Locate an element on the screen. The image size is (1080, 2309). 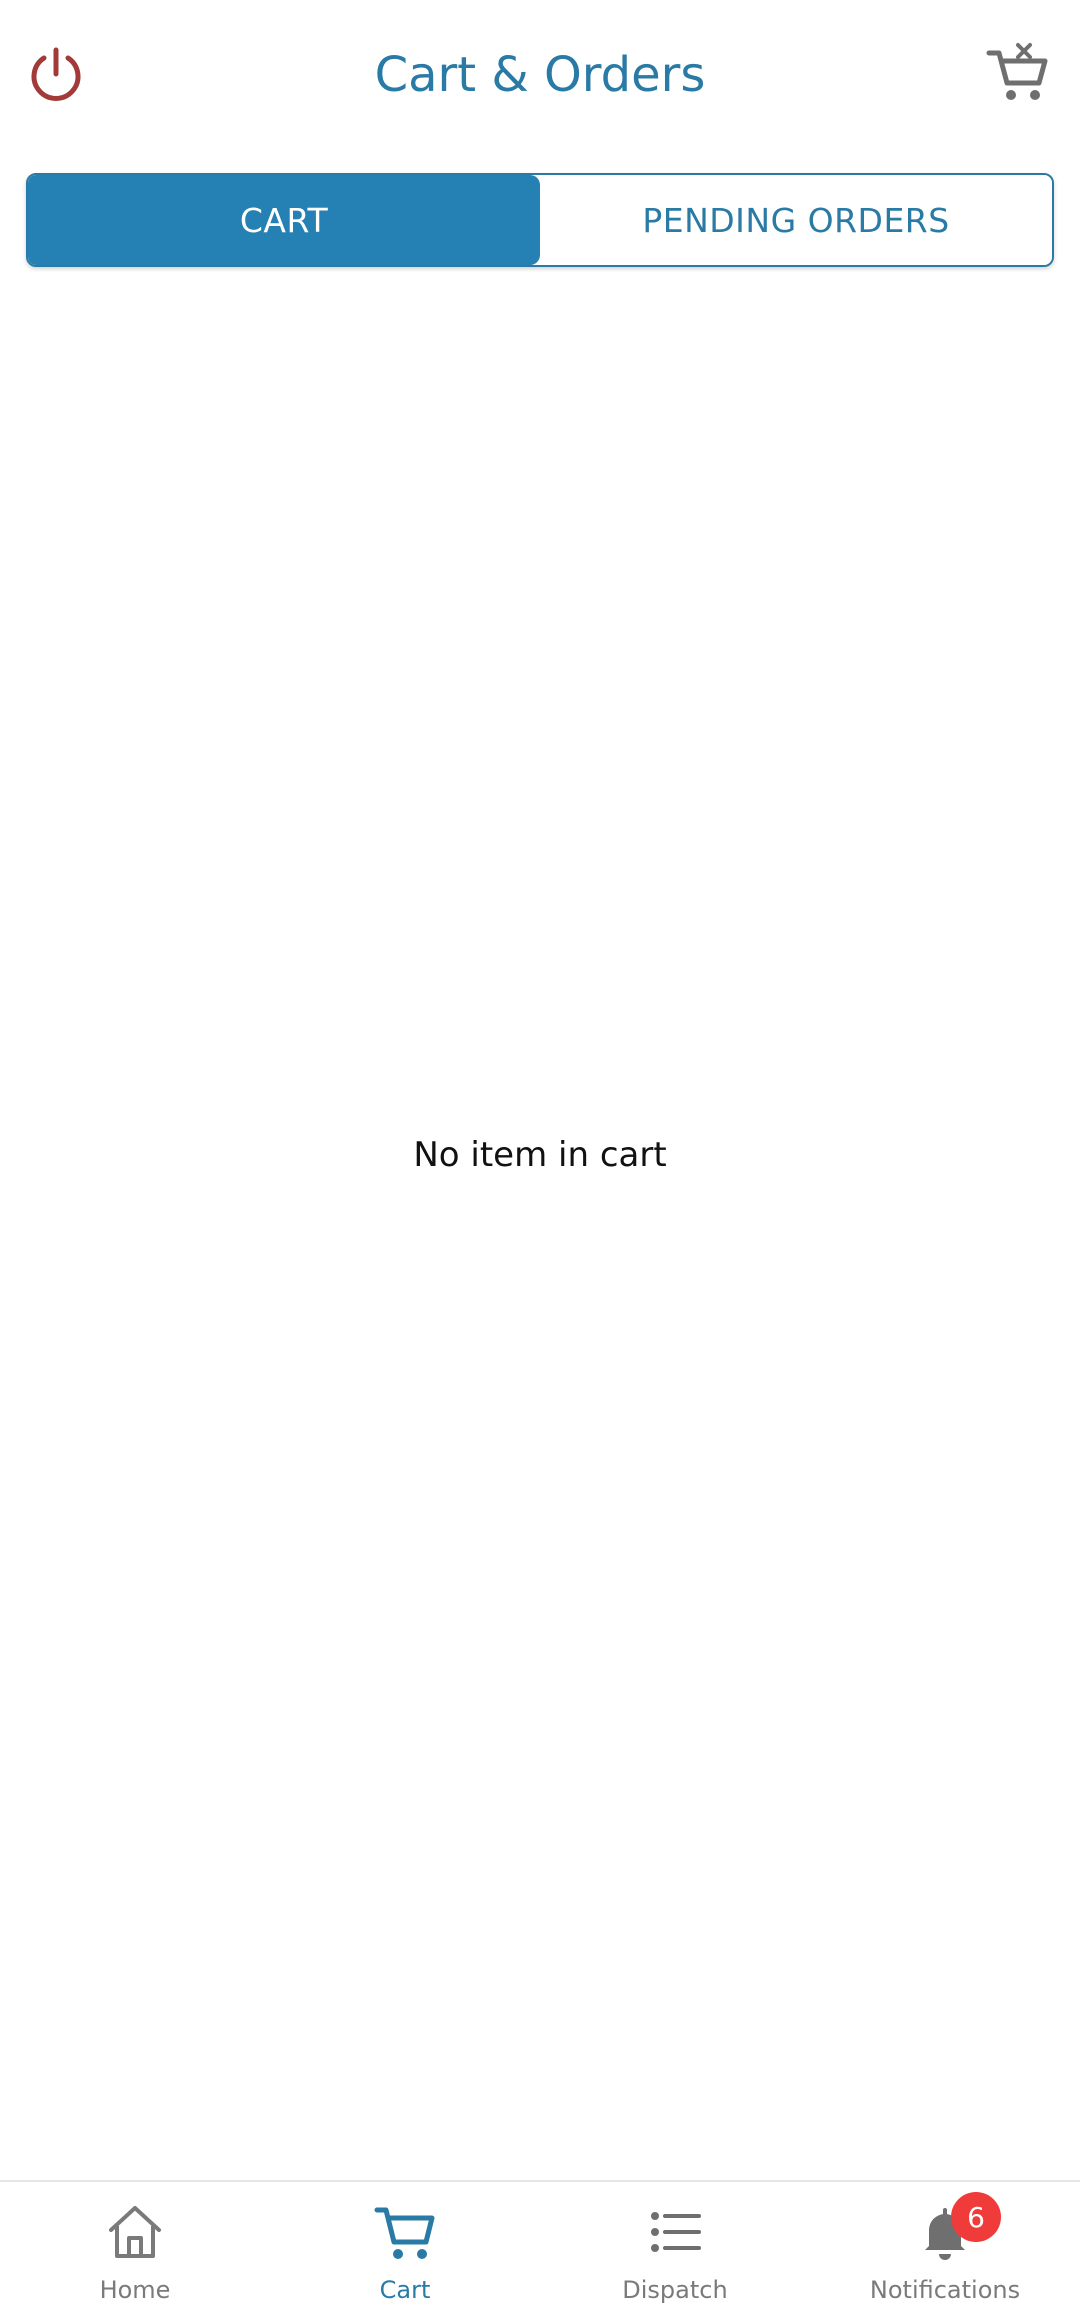
header: Cart & Orders is located at coordinates (540, 75).